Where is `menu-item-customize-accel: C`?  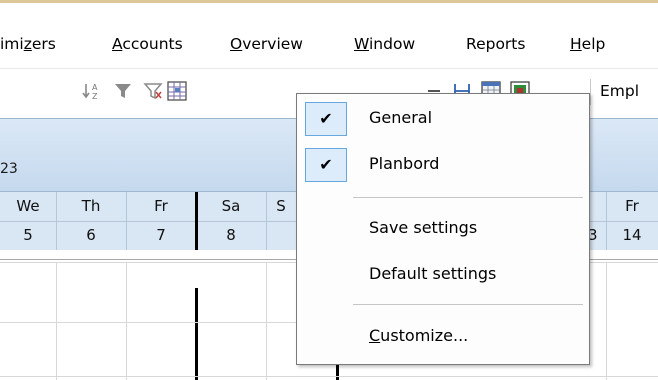
menu-item-customize-accel: C is located at coordinates (375, 335).